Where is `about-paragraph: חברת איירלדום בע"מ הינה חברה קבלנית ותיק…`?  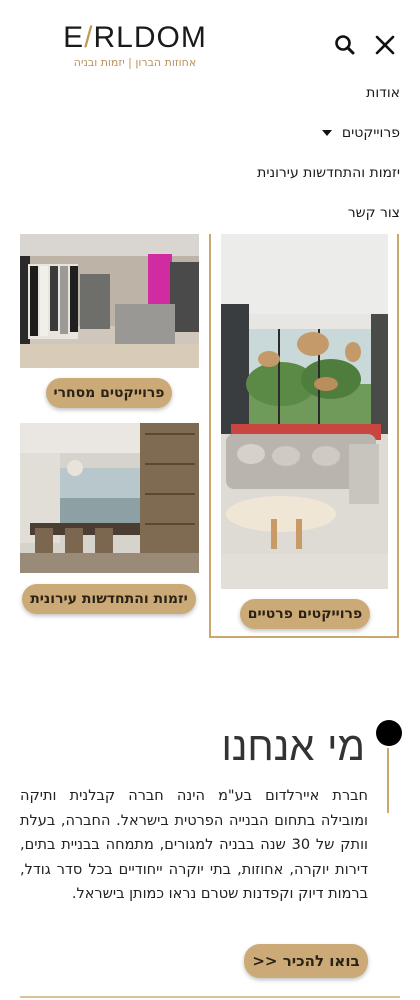
about-paragraph: חברת איירלדום בע"מ הינה חברה קבלנית ותיק… is located at coordinates (194, 845).